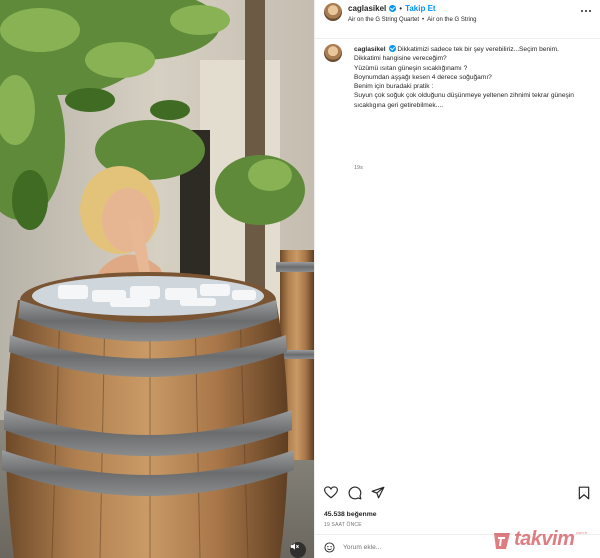 Image resolution: width=600 pixels, height=558 pixels. Describe the element at coordinates (358, 168) in the screenshot. I see `caption-timestamp: 19s` at that location.